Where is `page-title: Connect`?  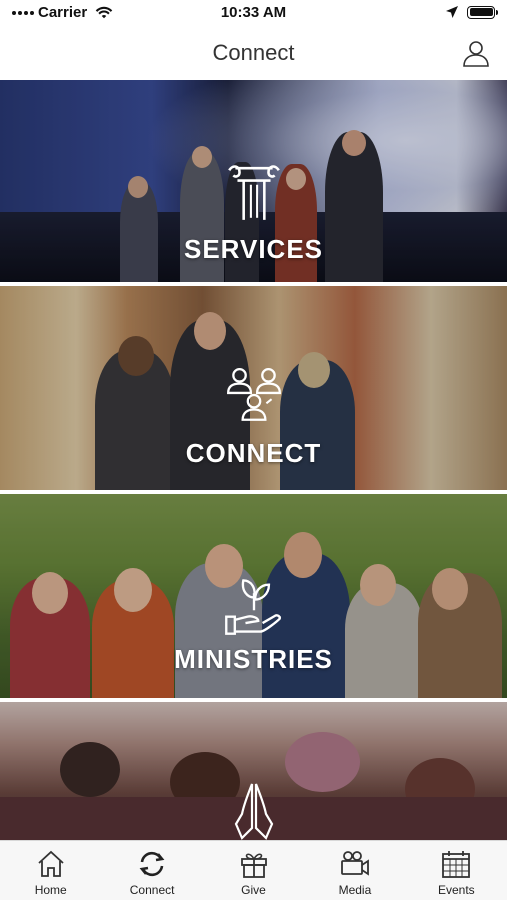
page-title: Connect is located at coordinates (253, 52).